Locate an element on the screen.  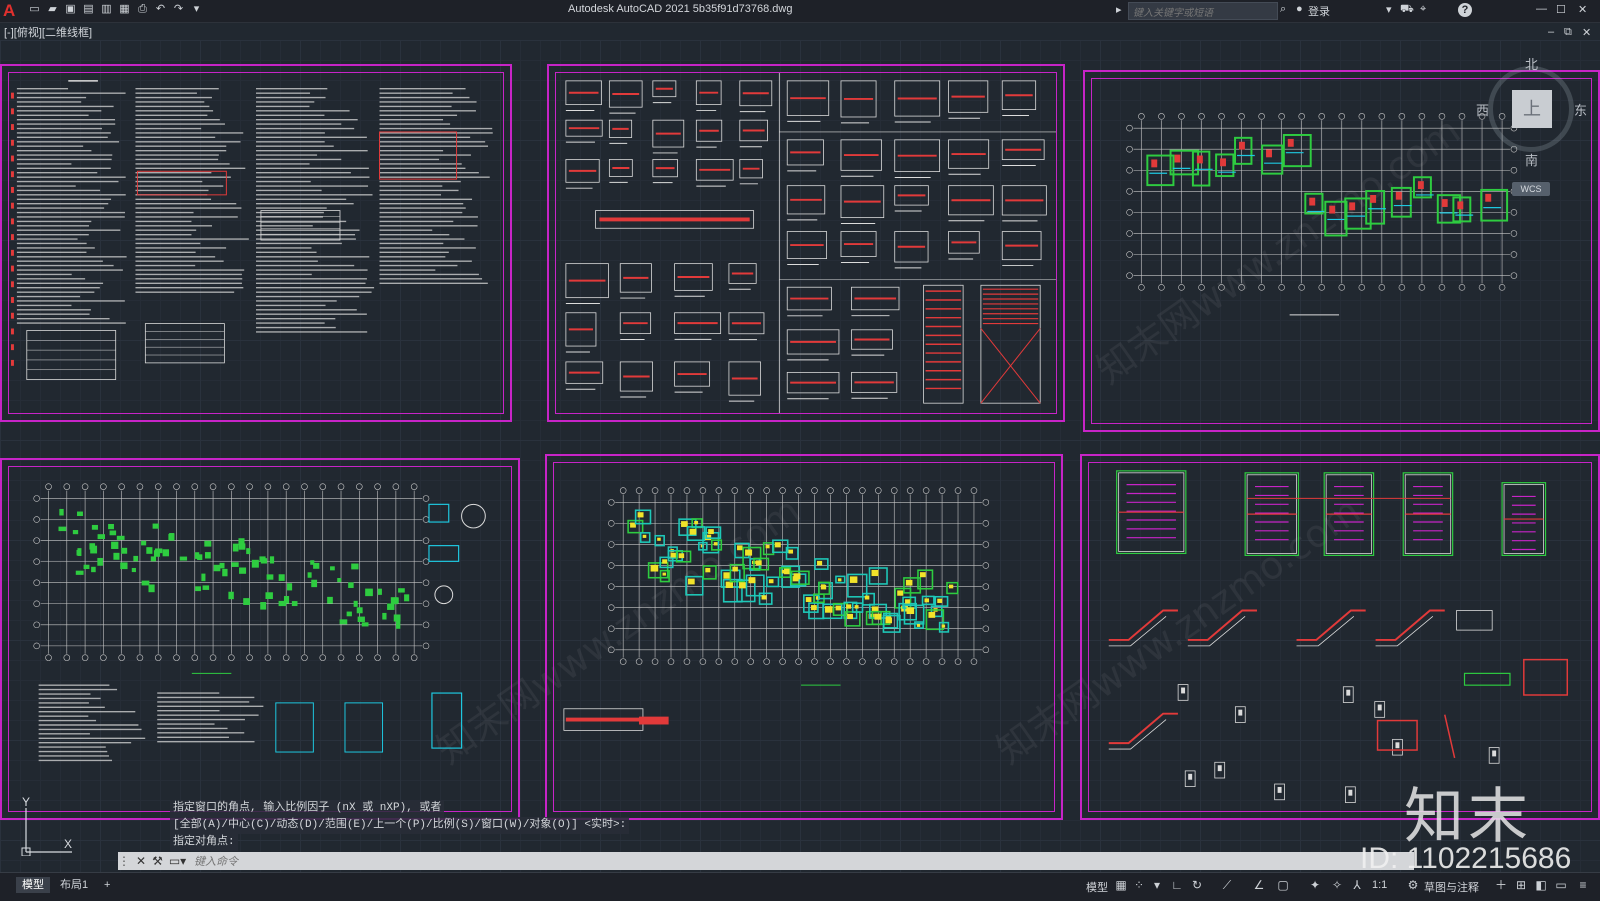
sheet-details is located at coordinates (806, 243).